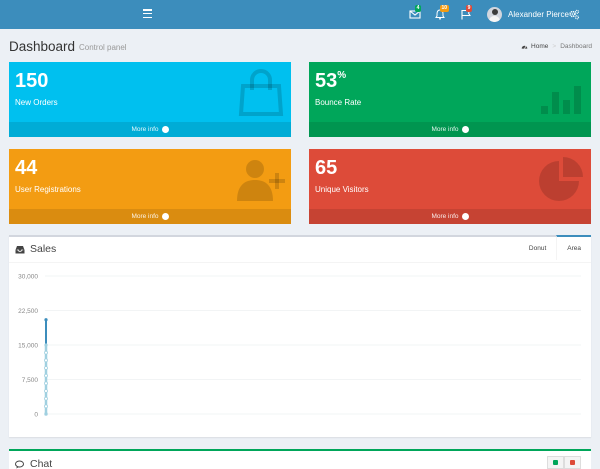 The height and width of the screenshot is (469, 600). I want to click on stat-value: 65, so click(326, 168).